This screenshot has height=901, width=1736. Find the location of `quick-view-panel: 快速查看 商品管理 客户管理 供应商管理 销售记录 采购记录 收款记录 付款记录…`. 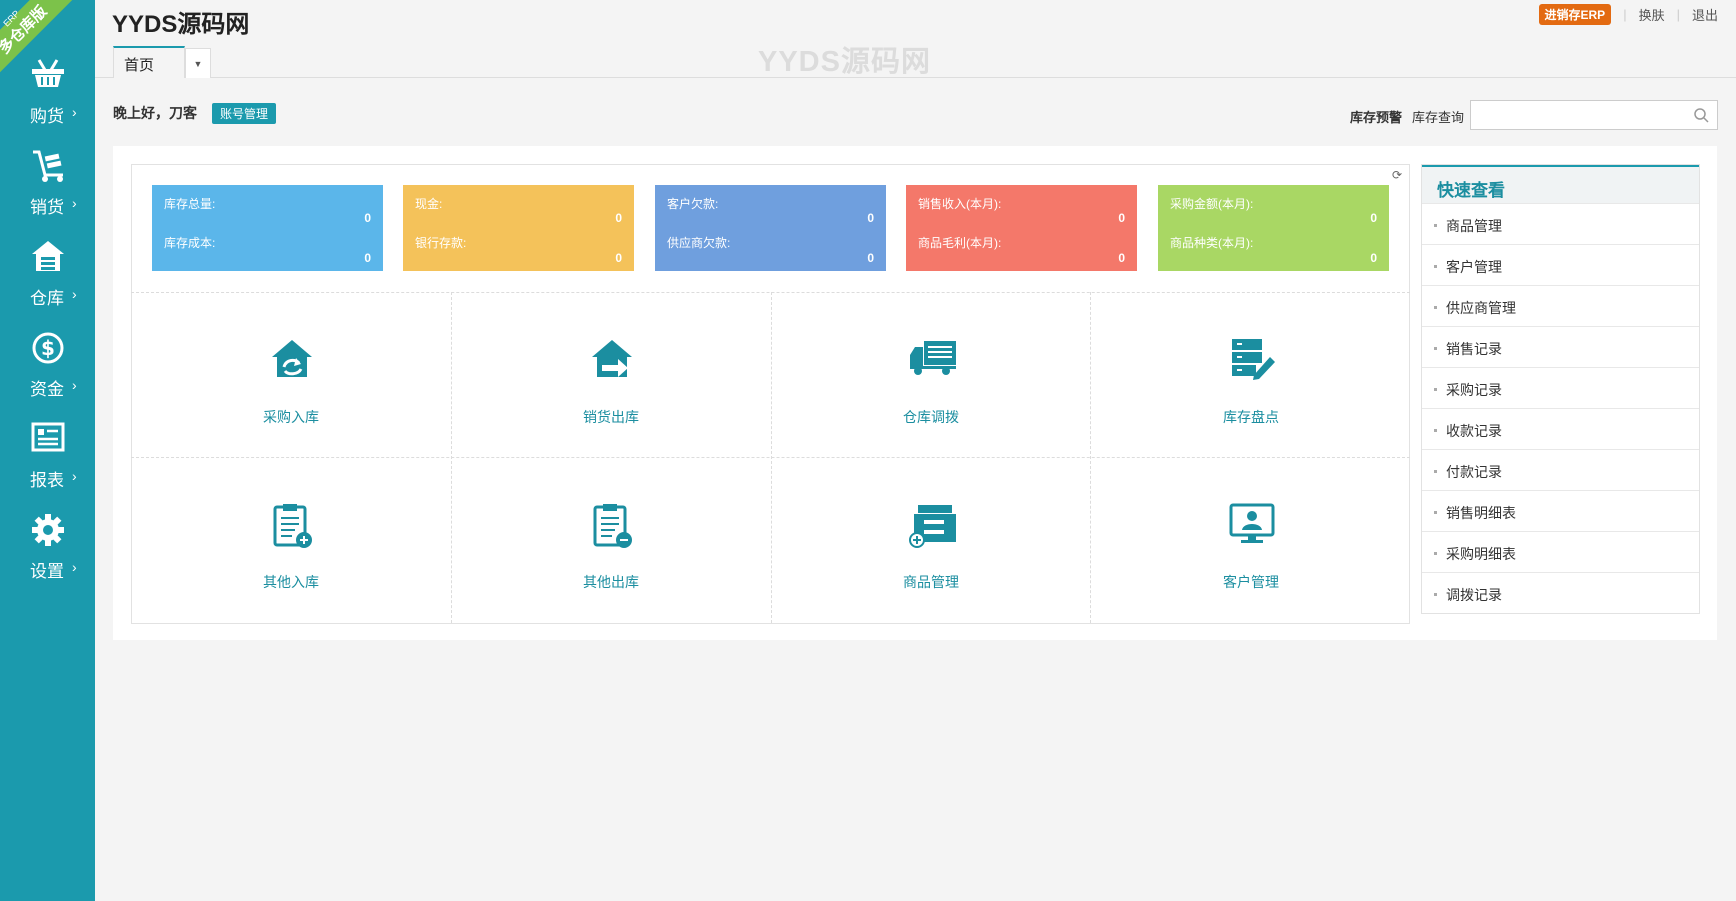

quick-view-panel: 快速查看 商品管理 客户管理 供应商管理 销售记录 采购记录 收款记录 付款记录… is located at coordinates (1560, 389).